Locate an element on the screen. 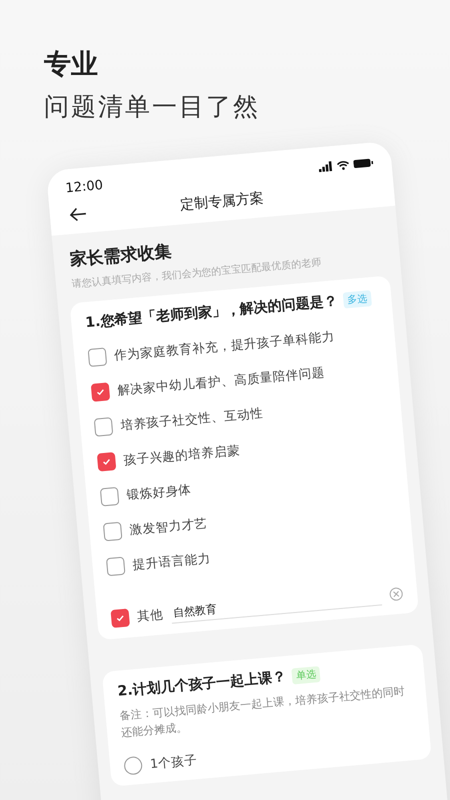  option-label: 激发智力才艺 is located at coordinates (168, 526).